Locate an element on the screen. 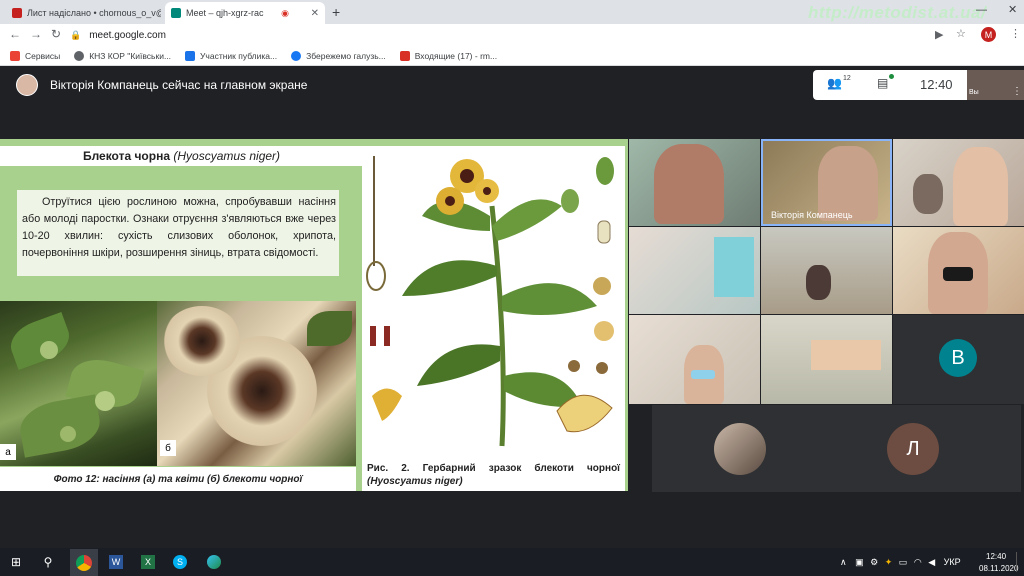 The height and width of the screenshot is (576, 1024). meeting-time: 12:40 is located at coordinates (936, 84).